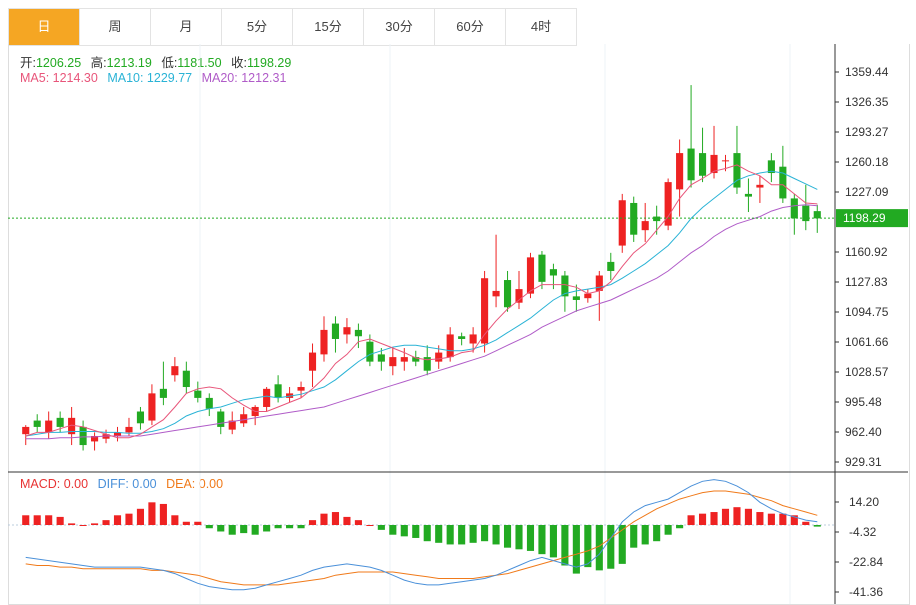 This screenshot has height=605, width=916. What do you see at coordinates (867, 132) in the screenshot?
I see `price-tick-label-2: 1293.27` at bounding box center [867, 132].